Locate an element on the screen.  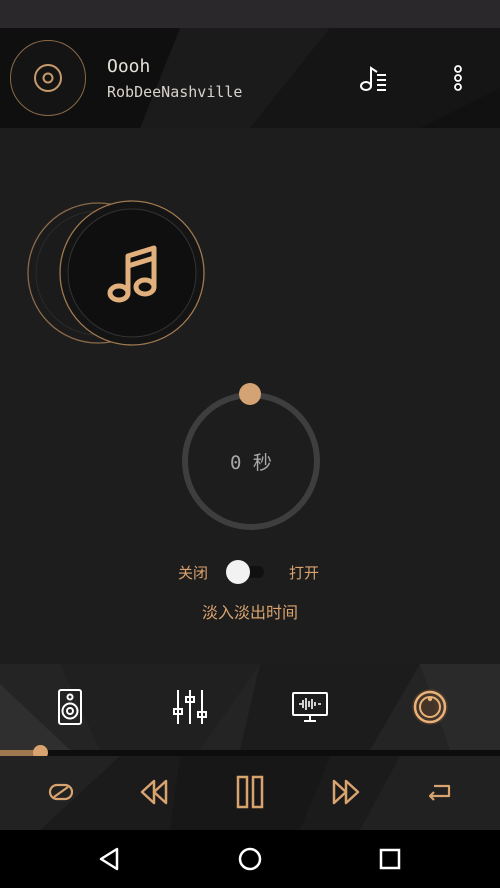
fade-knob-icon is located at coordinates (430, 707).